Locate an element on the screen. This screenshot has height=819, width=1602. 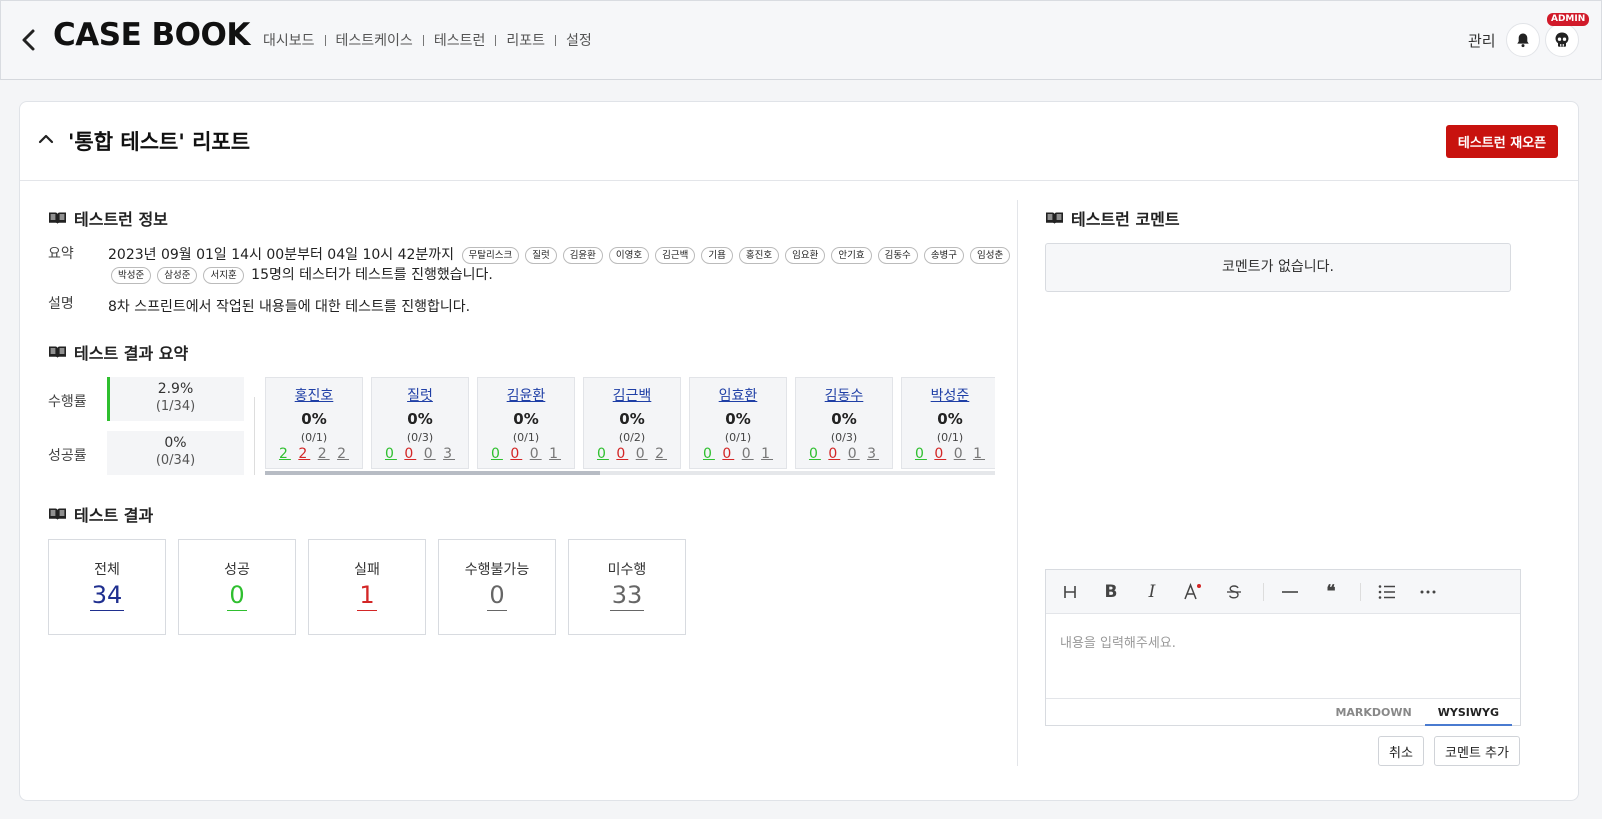
nav-testcases: 테스트케이스 is located at coordinates (374, 40).